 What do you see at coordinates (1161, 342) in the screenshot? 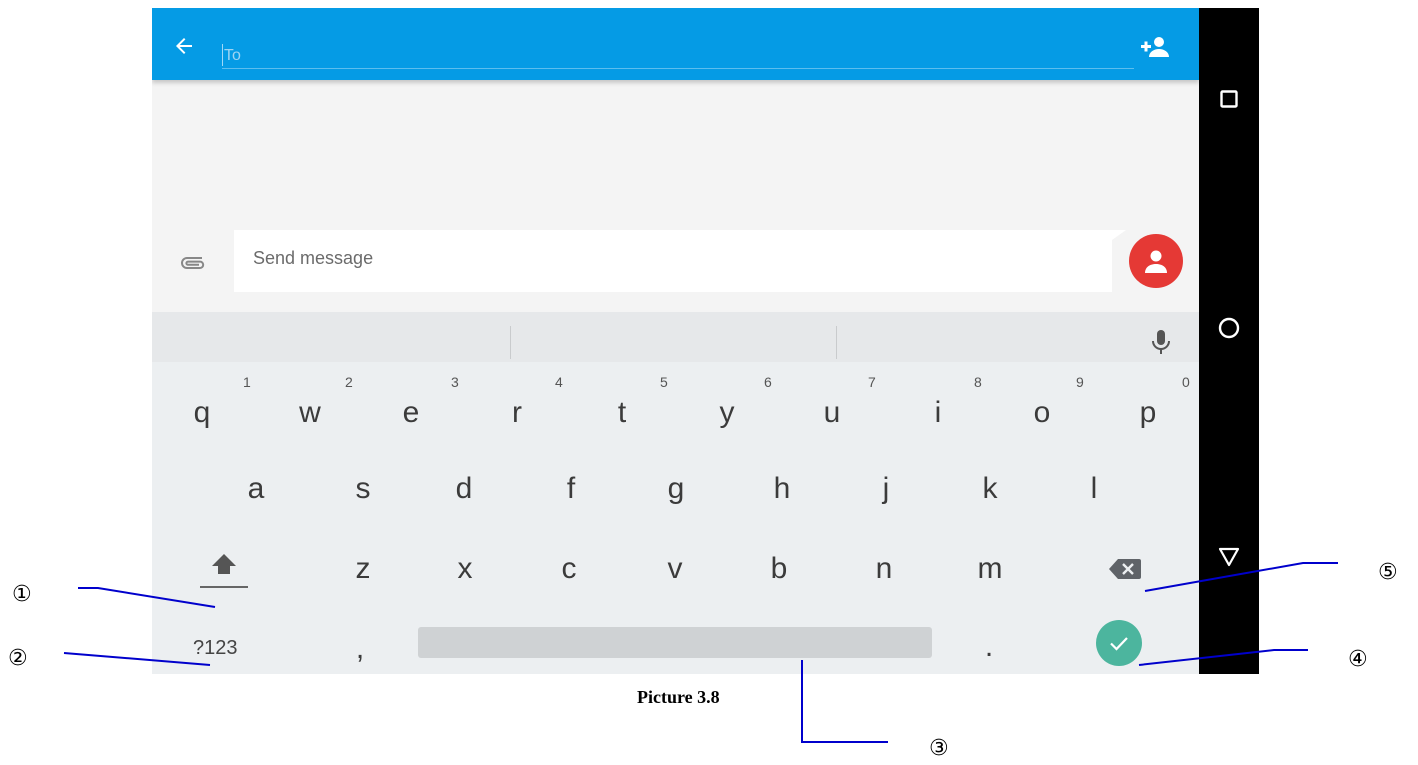
I see `microphone-icon` at bounding box center [1161, 342].